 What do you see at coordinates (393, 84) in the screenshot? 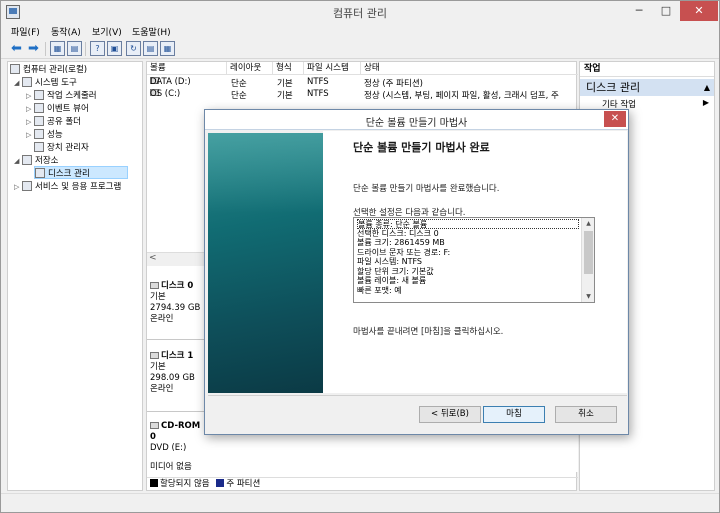
I see `volume-status-cell: 정상 (주 파티션)` at bounding box center [393, 84].